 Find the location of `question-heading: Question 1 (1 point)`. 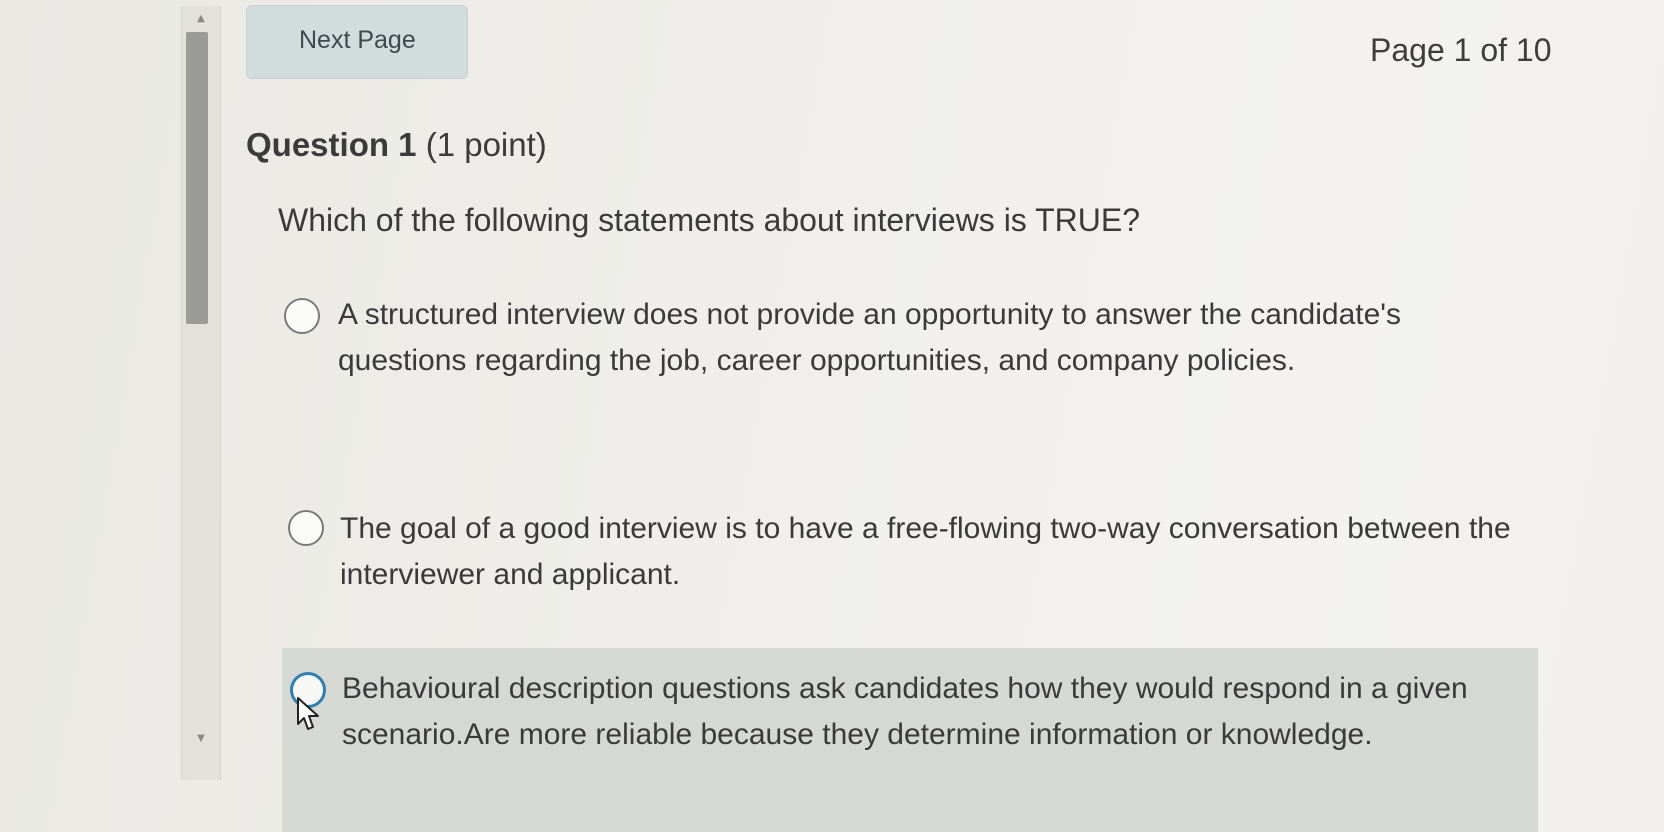

question-heading: Question 1 (1 point) is located at coordinates (396, 145).